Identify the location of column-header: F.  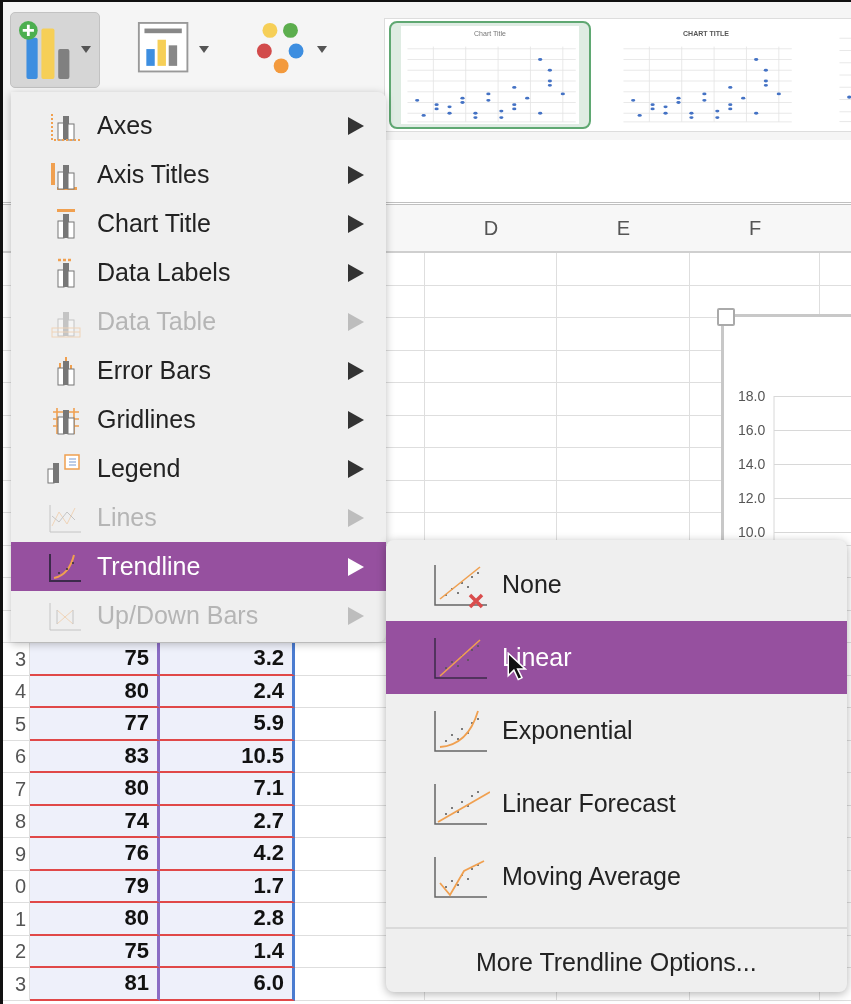
(755, 228).